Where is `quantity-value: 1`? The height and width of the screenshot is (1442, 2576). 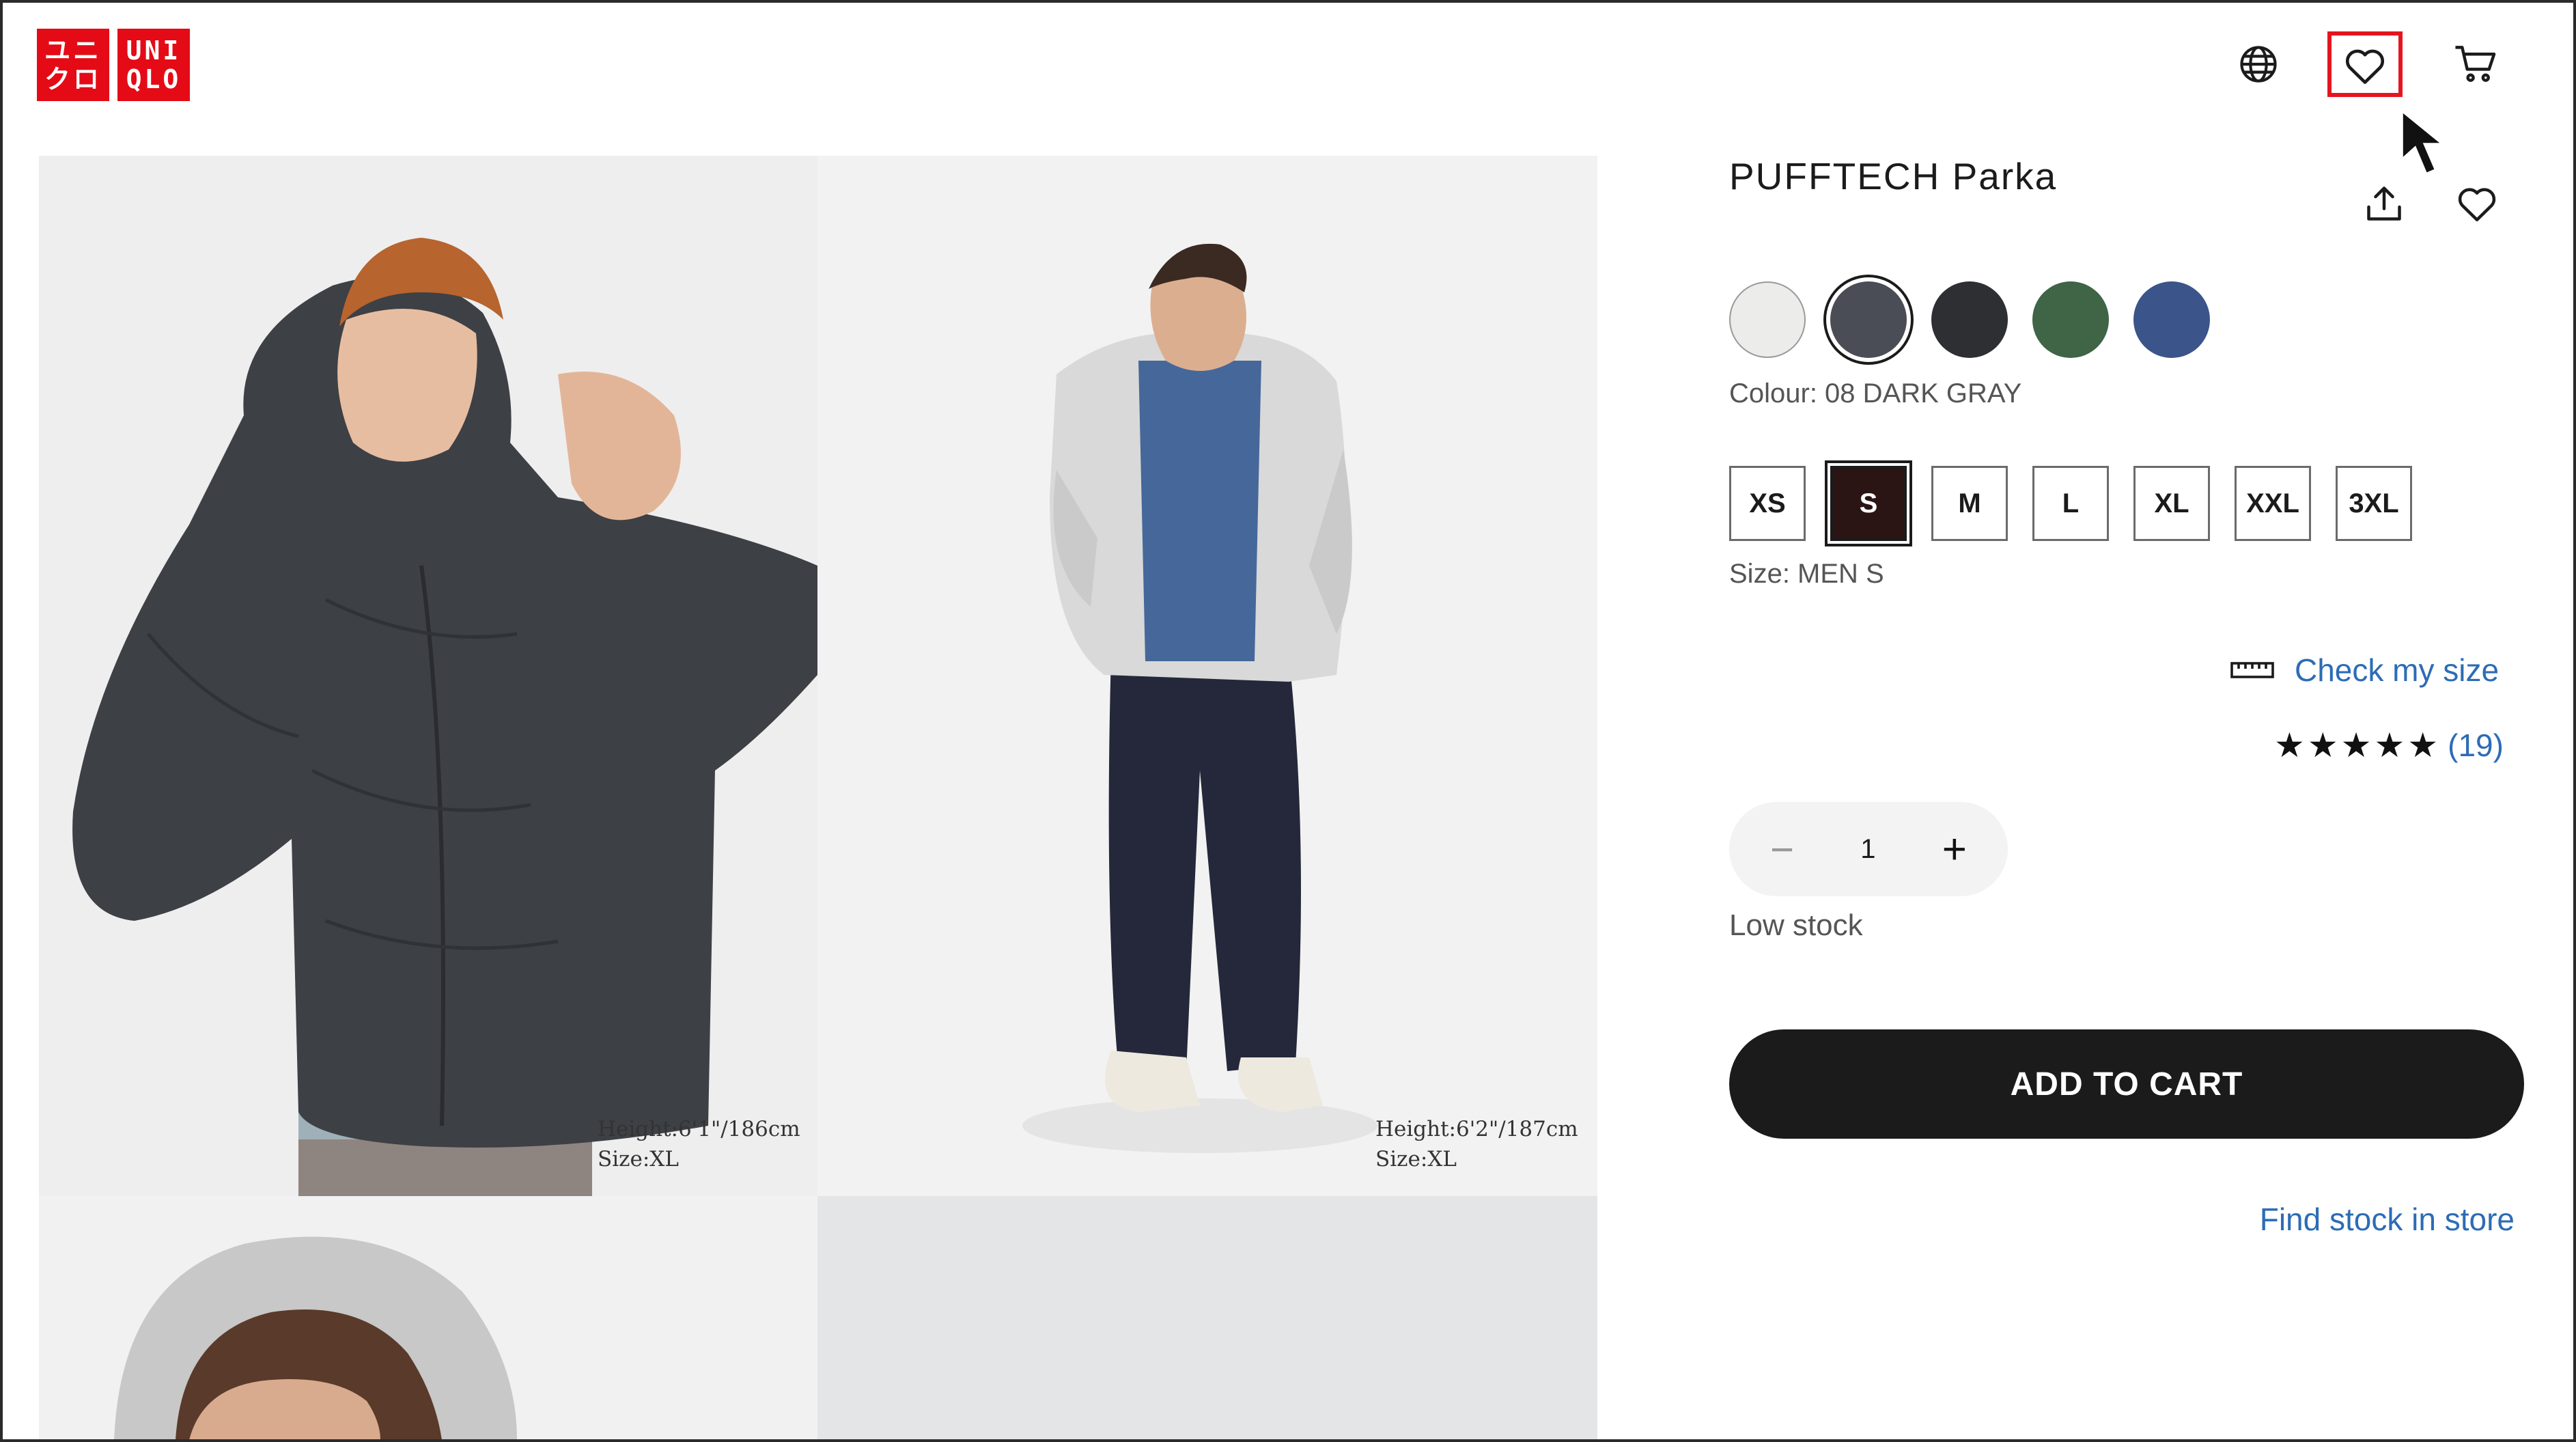
quantity-value: 1 is located at coordinates (1867, 849).